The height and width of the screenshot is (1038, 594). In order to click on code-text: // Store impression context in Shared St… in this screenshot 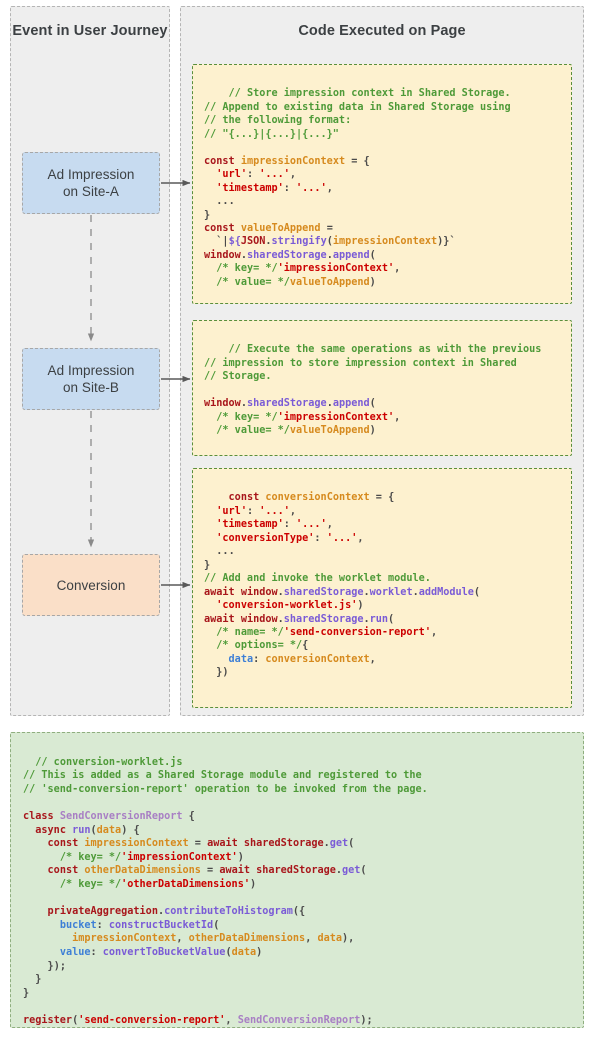, I will do `click(357, 188)`.